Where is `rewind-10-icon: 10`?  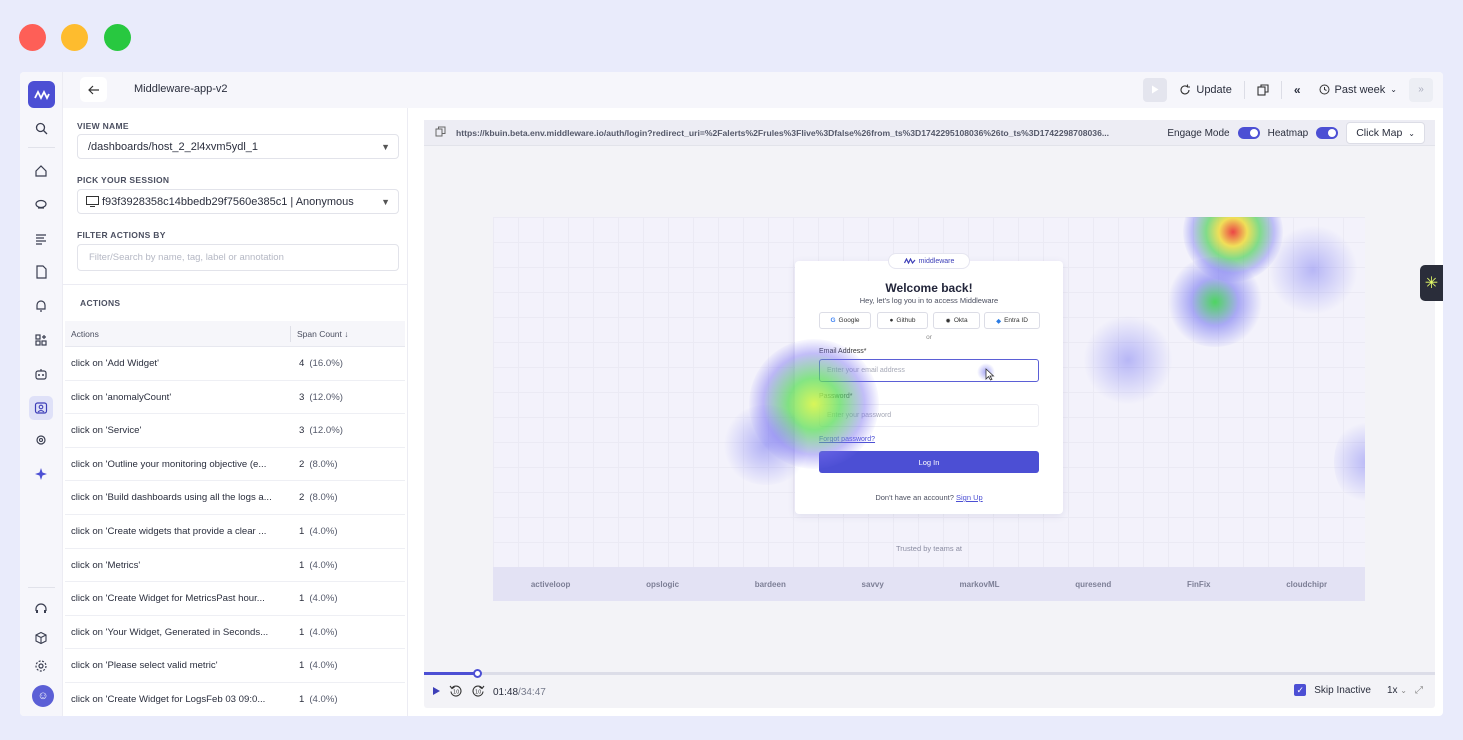
rewind-10-icon: 10 is located at coordinates (456, 692).